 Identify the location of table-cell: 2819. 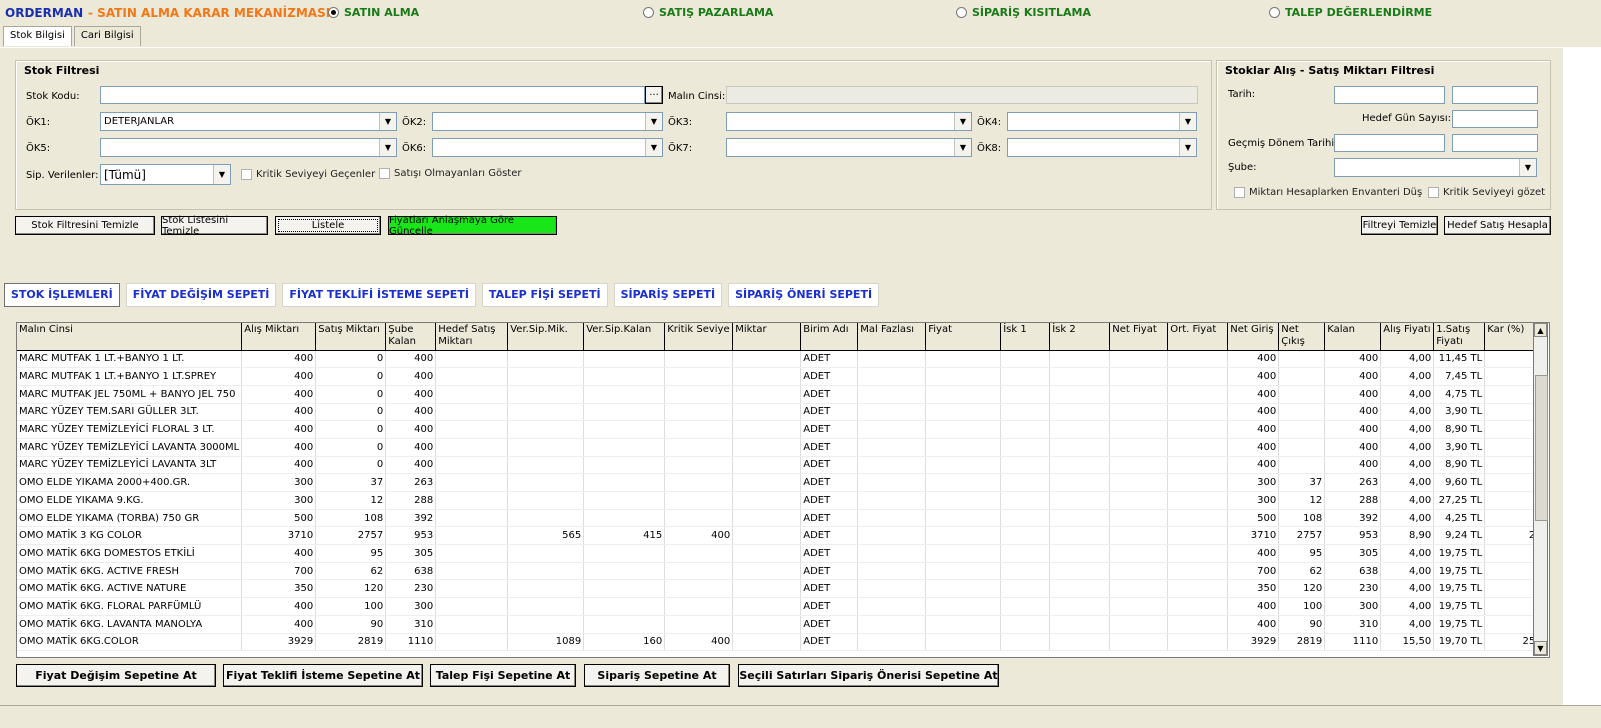
(351, 642).